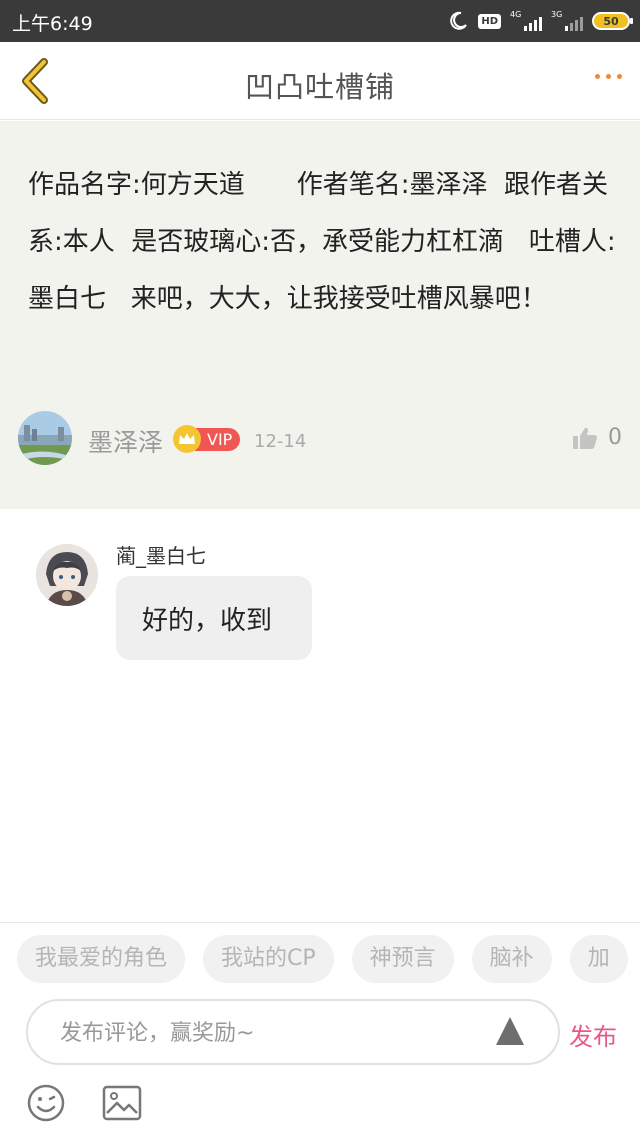 Image resolution: width=640 pixels, height=1138 pixels. What do you see at coordinates (608, 76) in the screenshot?
I see `more-button` at bounding box center [608, 76].